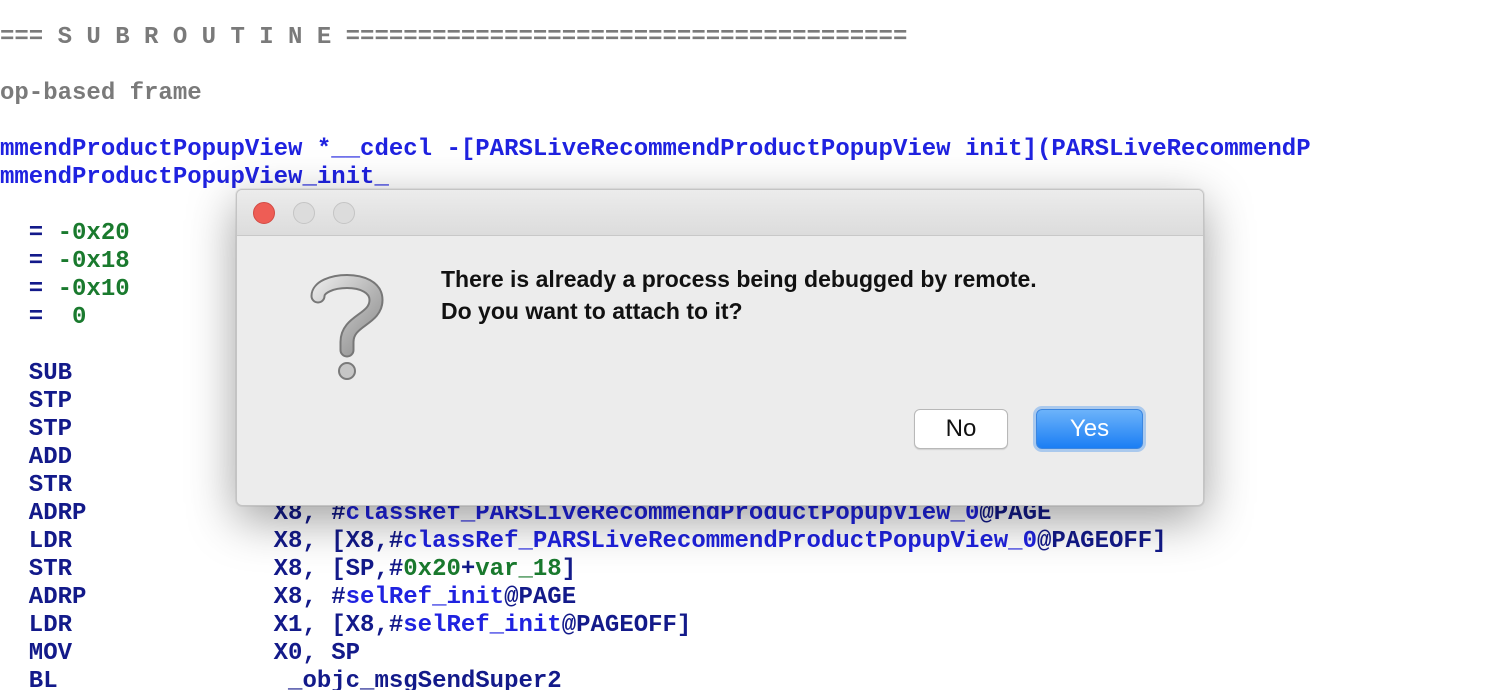 The height and width of the screenshot is (690, 1510). What do you see at coordinates (304, 213) in the screenshot?
I see `window-minimize-button` at bounding box center [304, 213].